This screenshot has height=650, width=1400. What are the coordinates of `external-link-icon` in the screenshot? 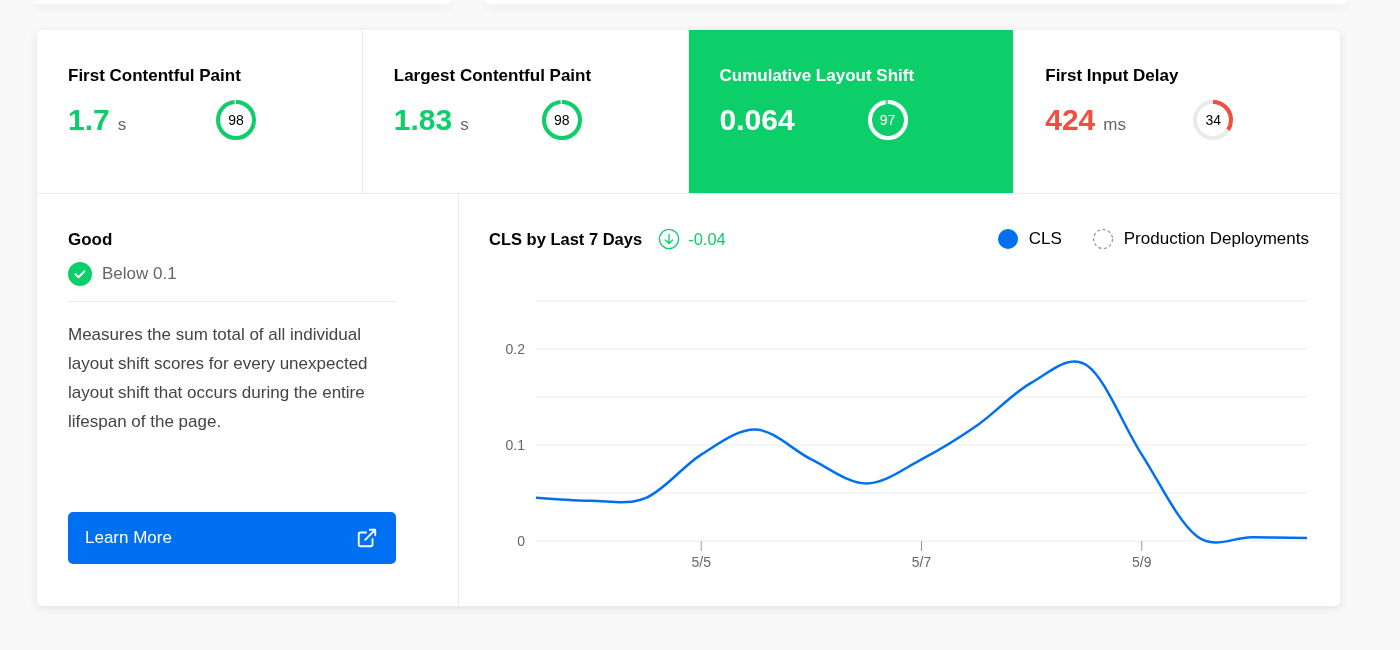 It's located at (367, 538).